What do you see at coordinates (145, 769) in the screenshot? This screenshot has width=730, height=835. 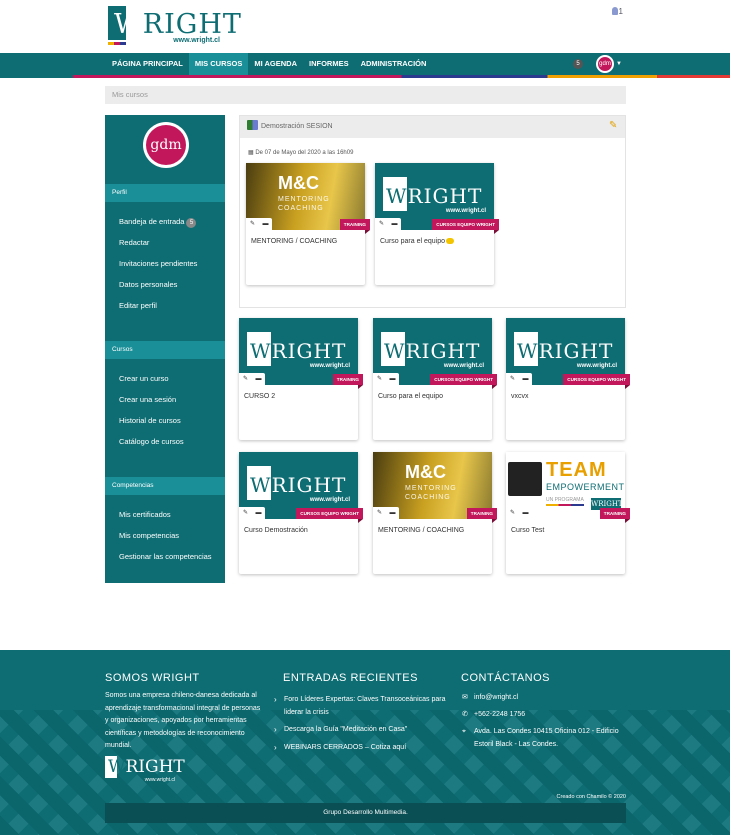 I see `footer-logo: WRIGHT www.wright.cl` at bounding box center [145, 769].